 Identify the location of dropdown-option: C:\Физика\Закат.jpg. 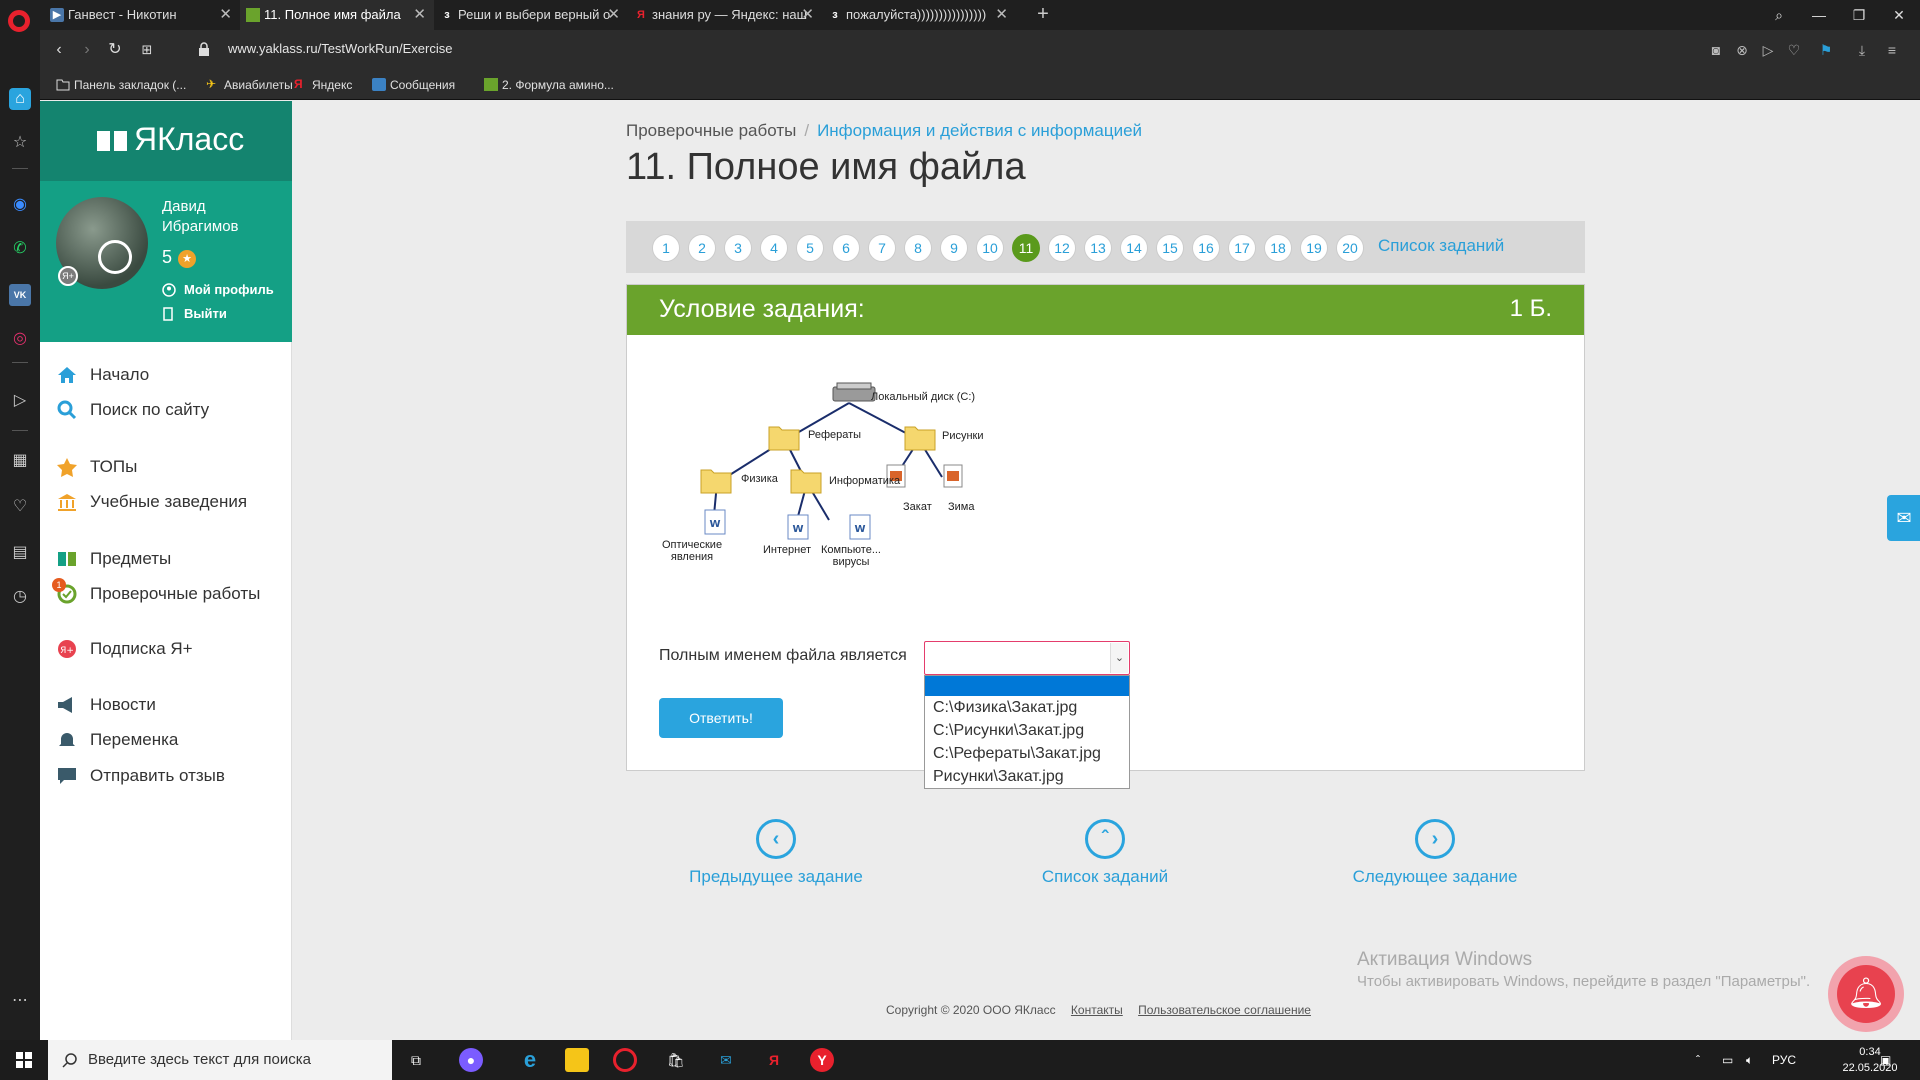
(1027, 707).